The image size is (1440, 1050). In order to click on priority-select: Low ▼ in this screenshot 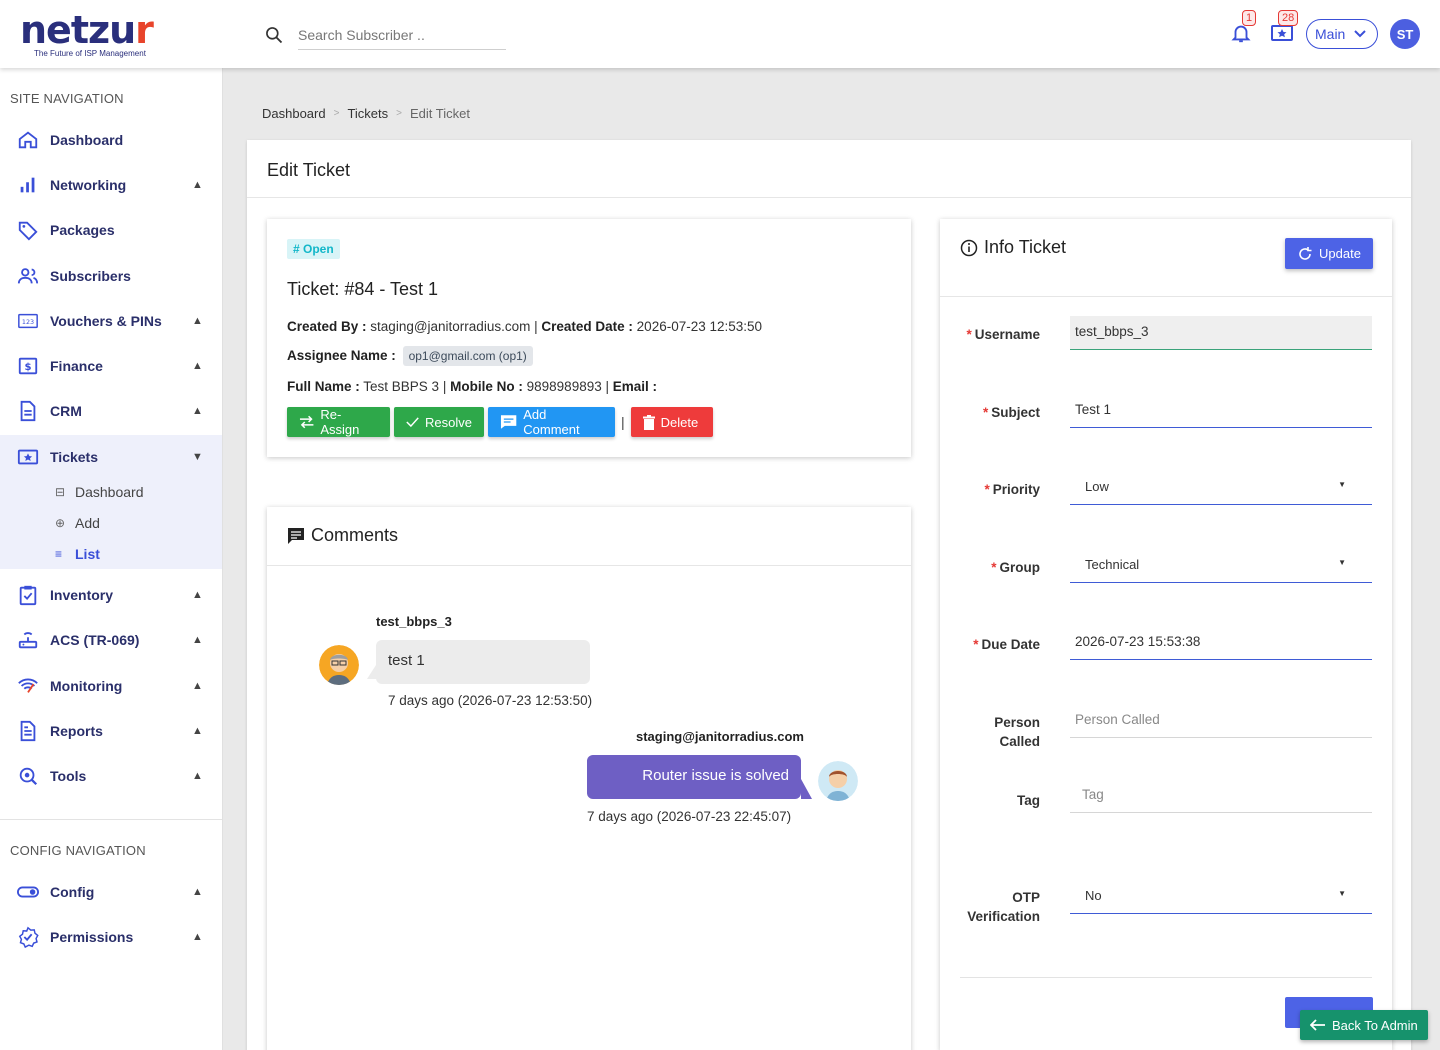, I will do `click(1221, 488)`.